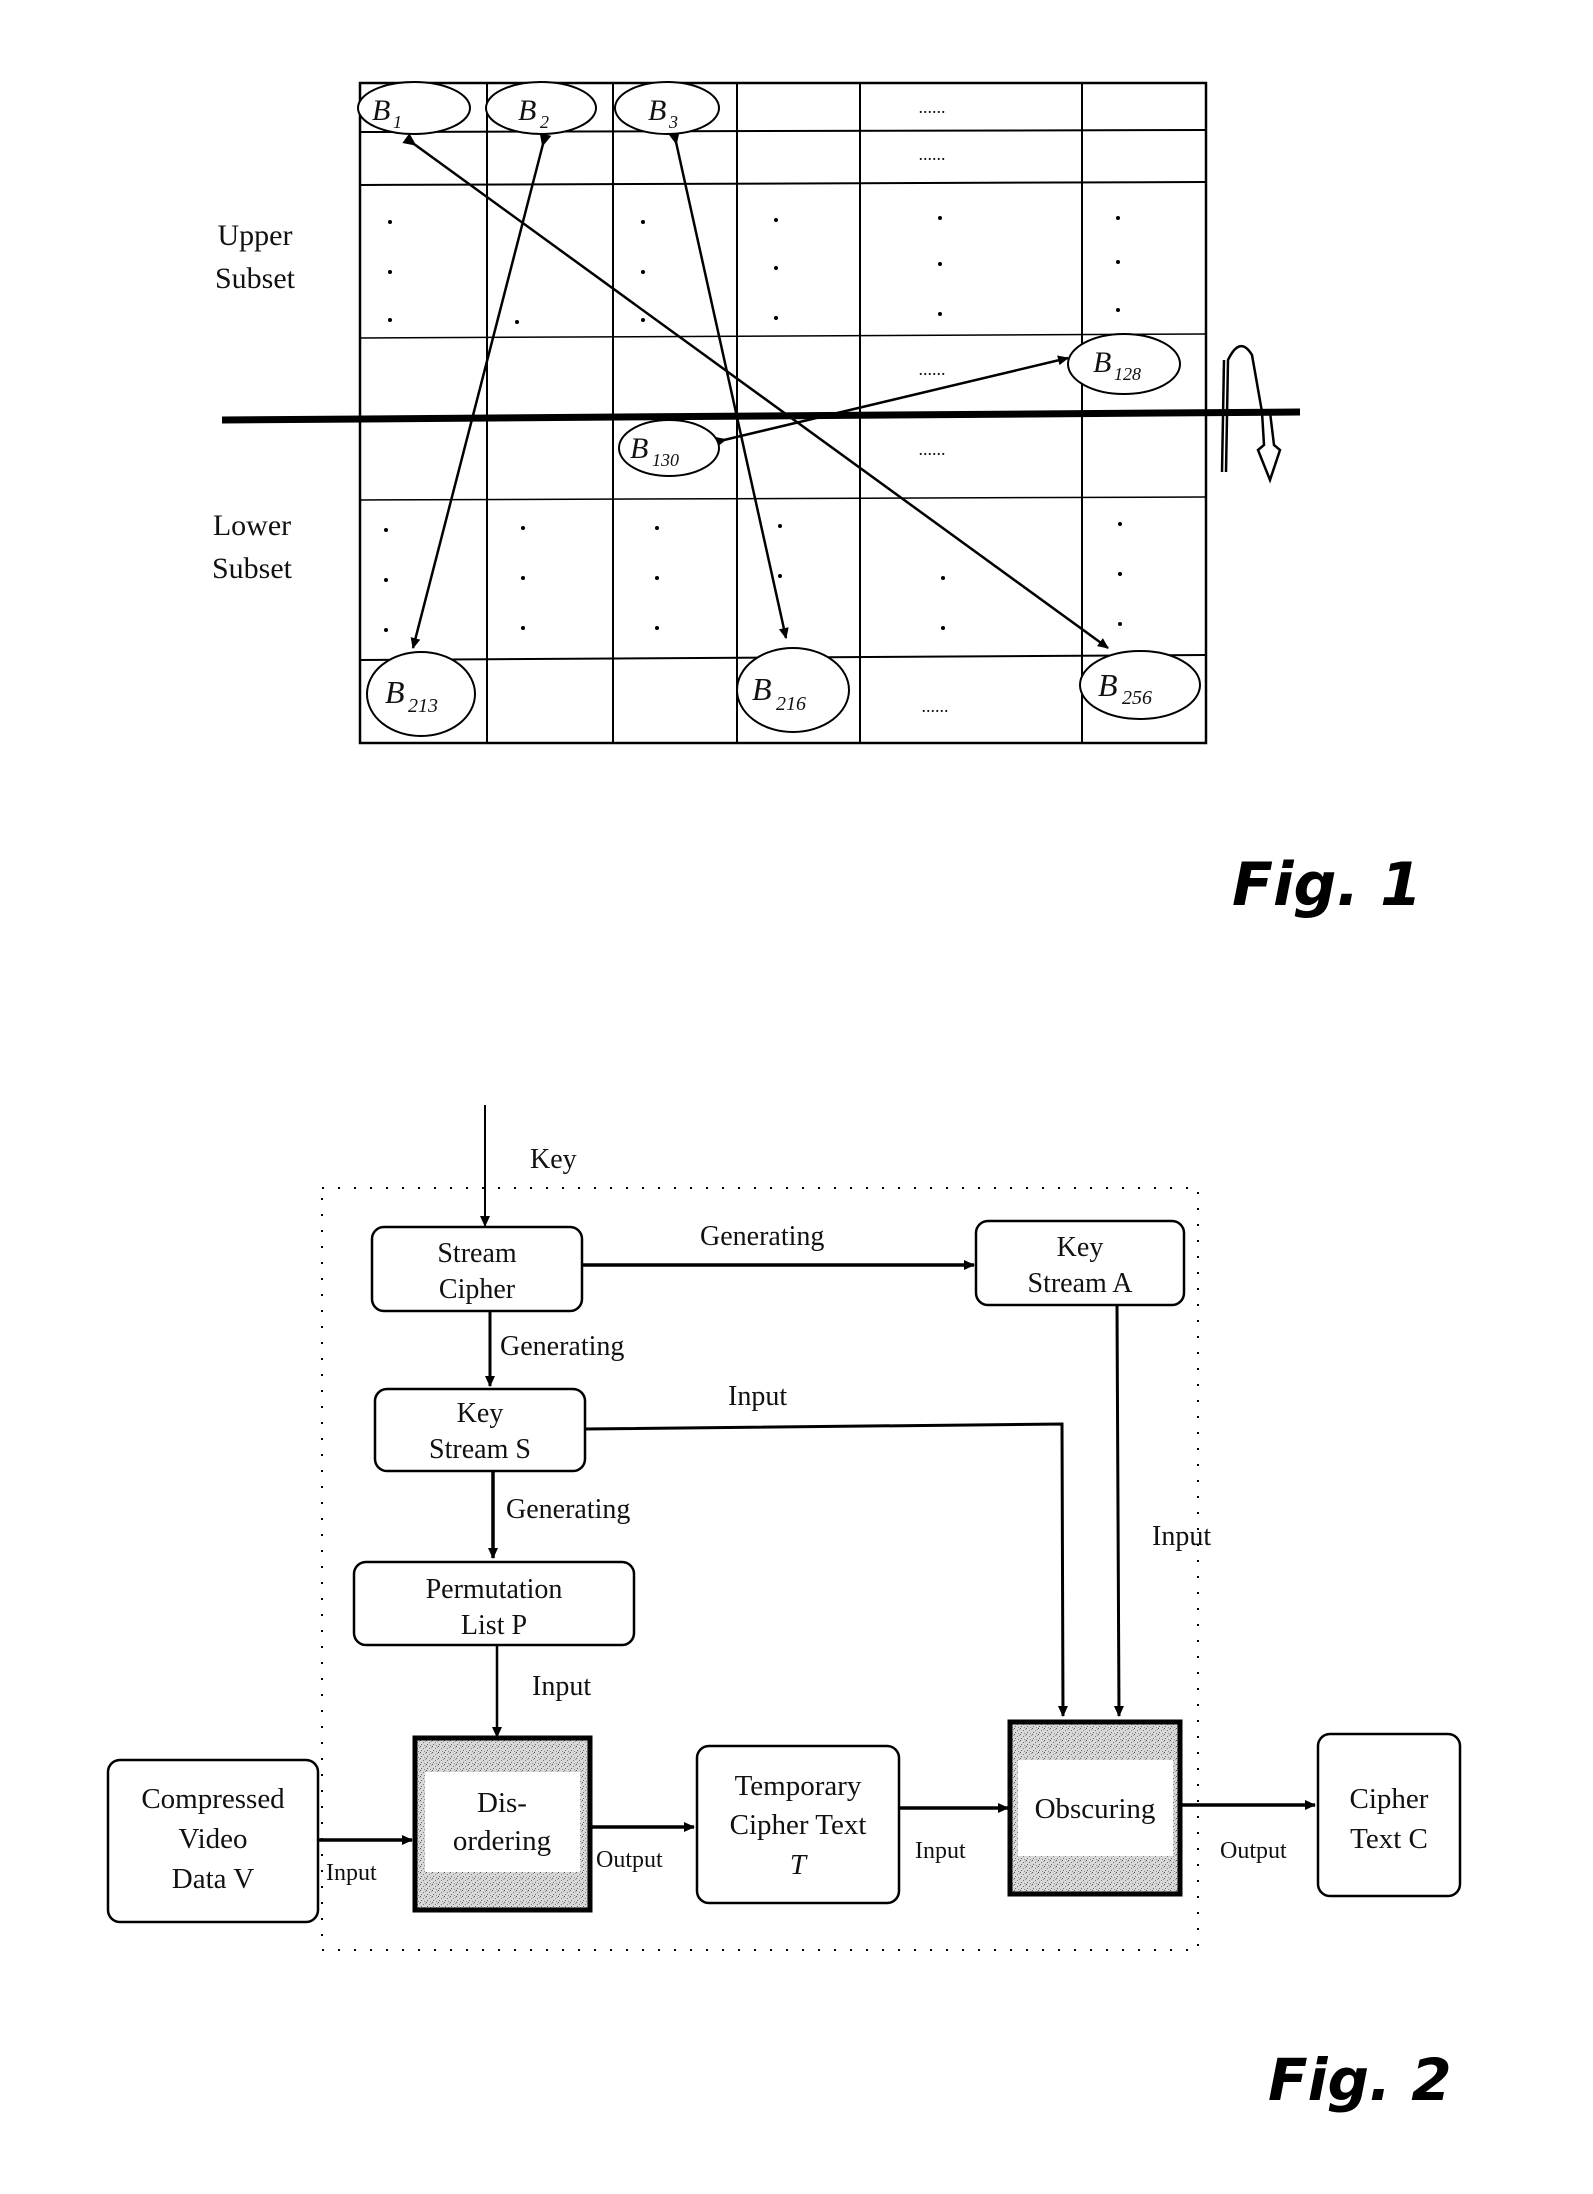 This screenshot has height=2194, width=1593. I want to click on key-stream-a-node: Key Stream A, so click(1080, 1263).